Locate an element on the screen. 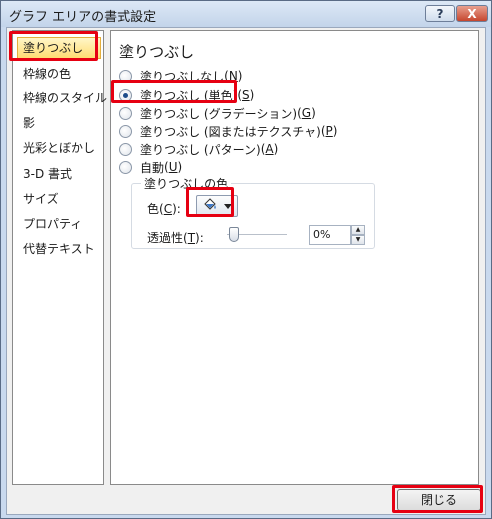  close-icon: X is located at coordinates (472, 13).